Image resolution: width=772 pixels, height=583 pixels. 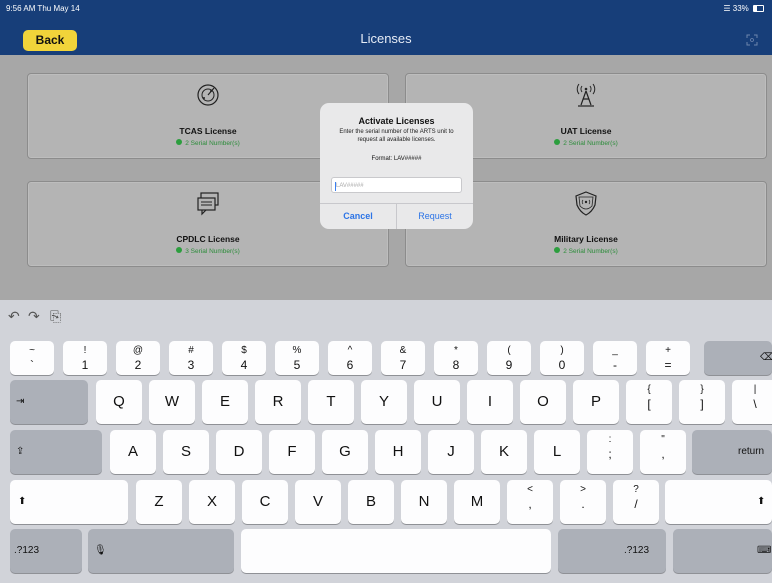 I want to click on key-s: S, so click(x=186, y=452).